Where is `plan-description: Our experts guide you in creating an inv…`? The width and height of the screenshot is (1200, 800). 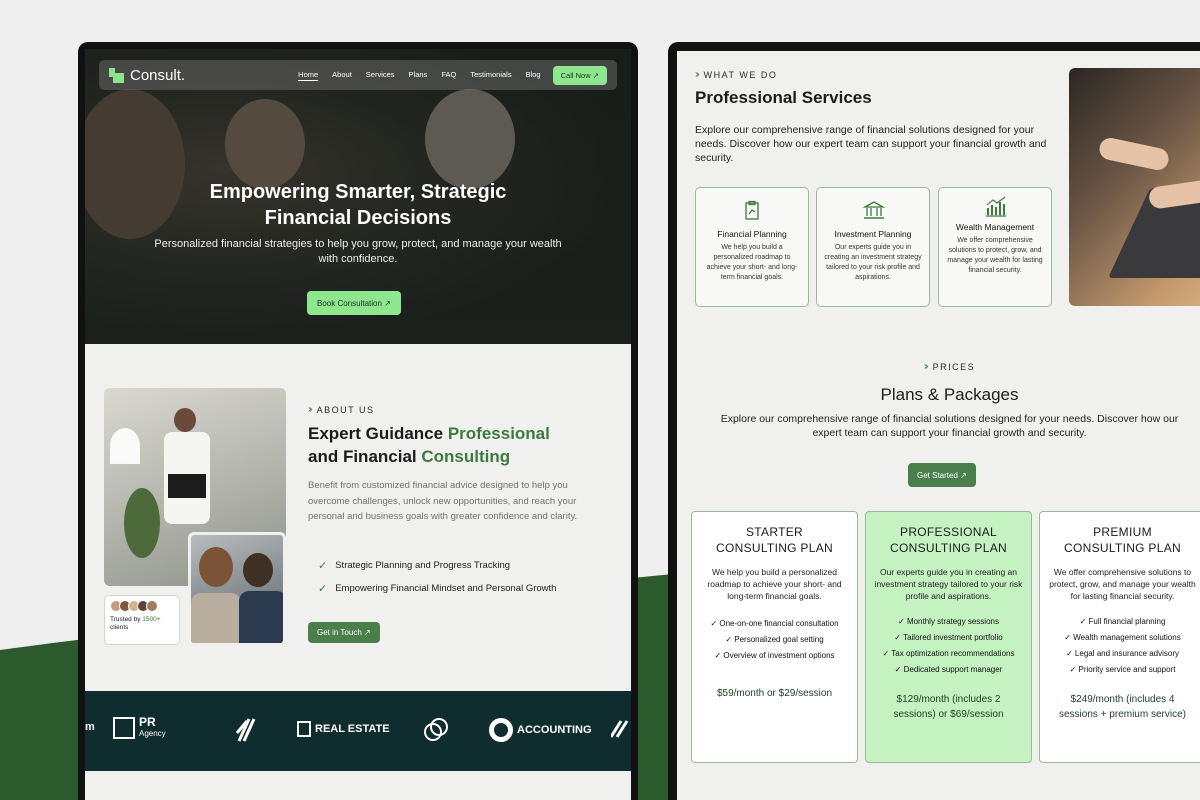
plan-description: Our experts guide you in creating an inv… is located at coordinates (948, 584).